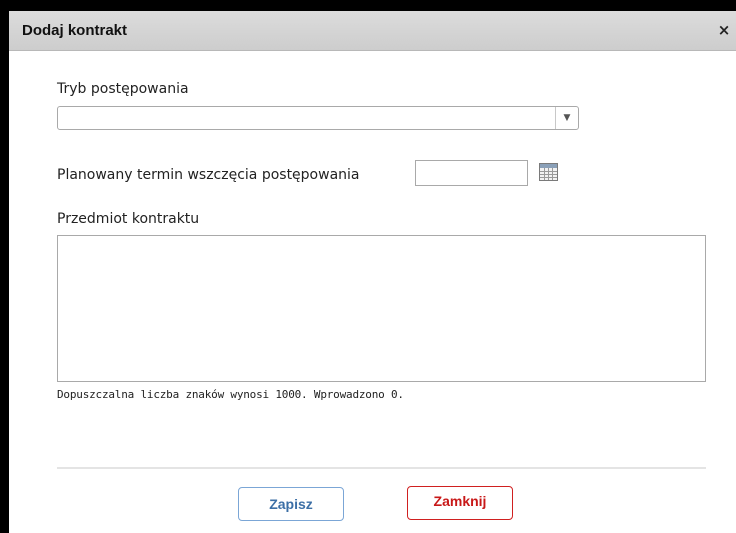 Image resolution: width=736 pixels, height=533 pixels. Describe the element at coordinates (208, 175) in the screenshot. I see `planned-date-label: Planowany termin wszczęcia postępowania` at that location.